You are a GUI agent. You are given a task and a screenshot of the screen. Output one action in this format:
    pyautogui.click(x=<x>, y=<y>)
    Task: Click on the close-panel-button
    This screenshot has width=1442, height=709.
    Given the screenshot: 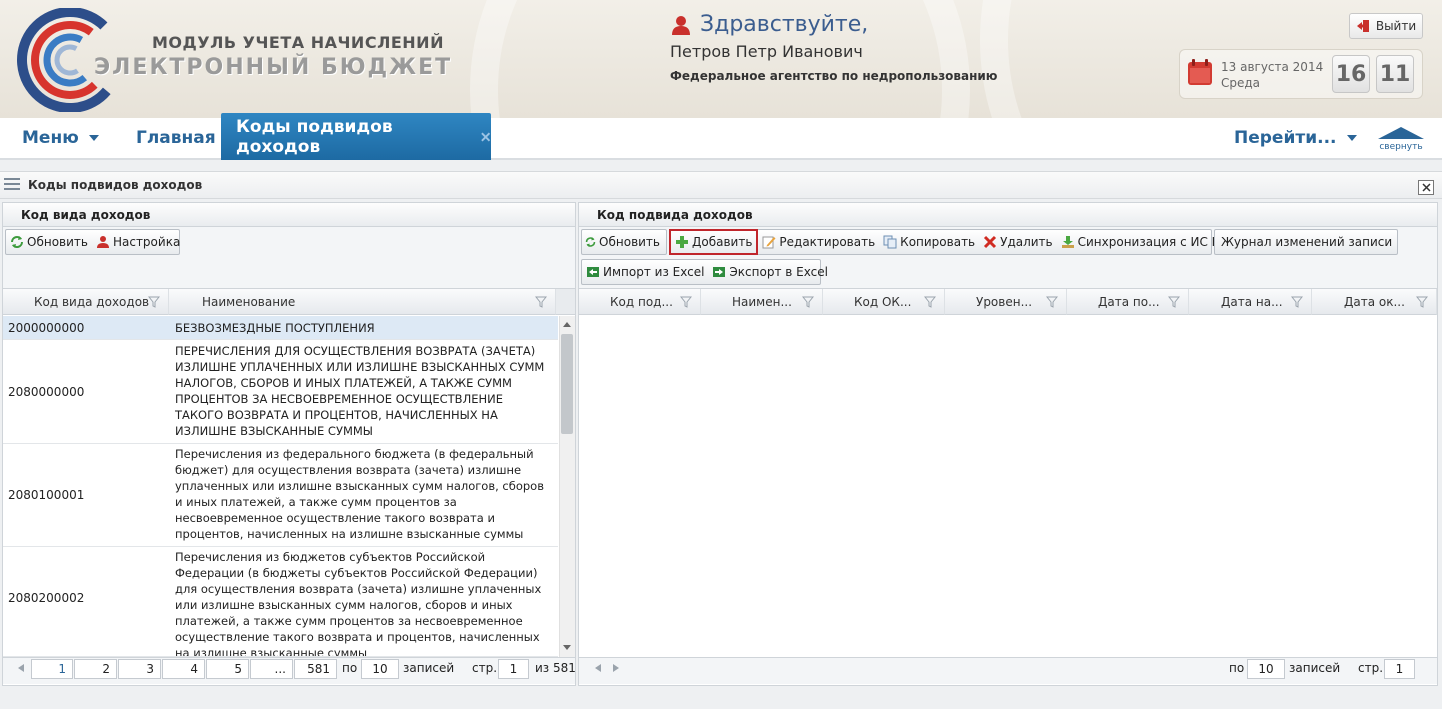 What is the action you would take?
    pyautogui.click(x=1426, y=187)
    